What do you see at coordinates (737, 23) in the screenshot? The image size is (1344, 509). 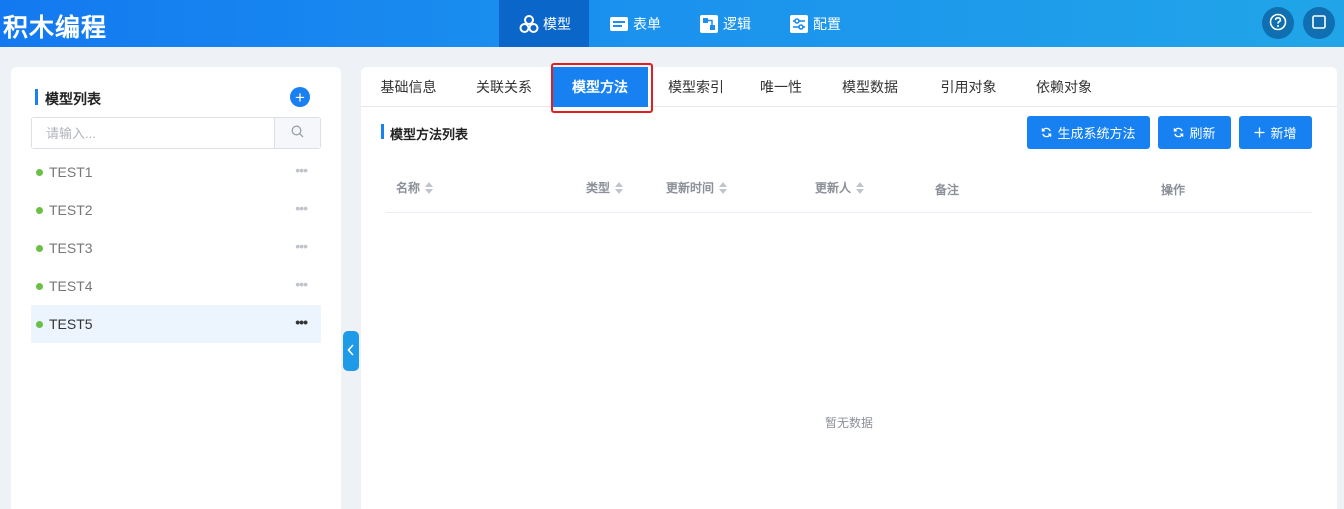 I see `nav-label: 逻辑` at bounding box center [737, 23].